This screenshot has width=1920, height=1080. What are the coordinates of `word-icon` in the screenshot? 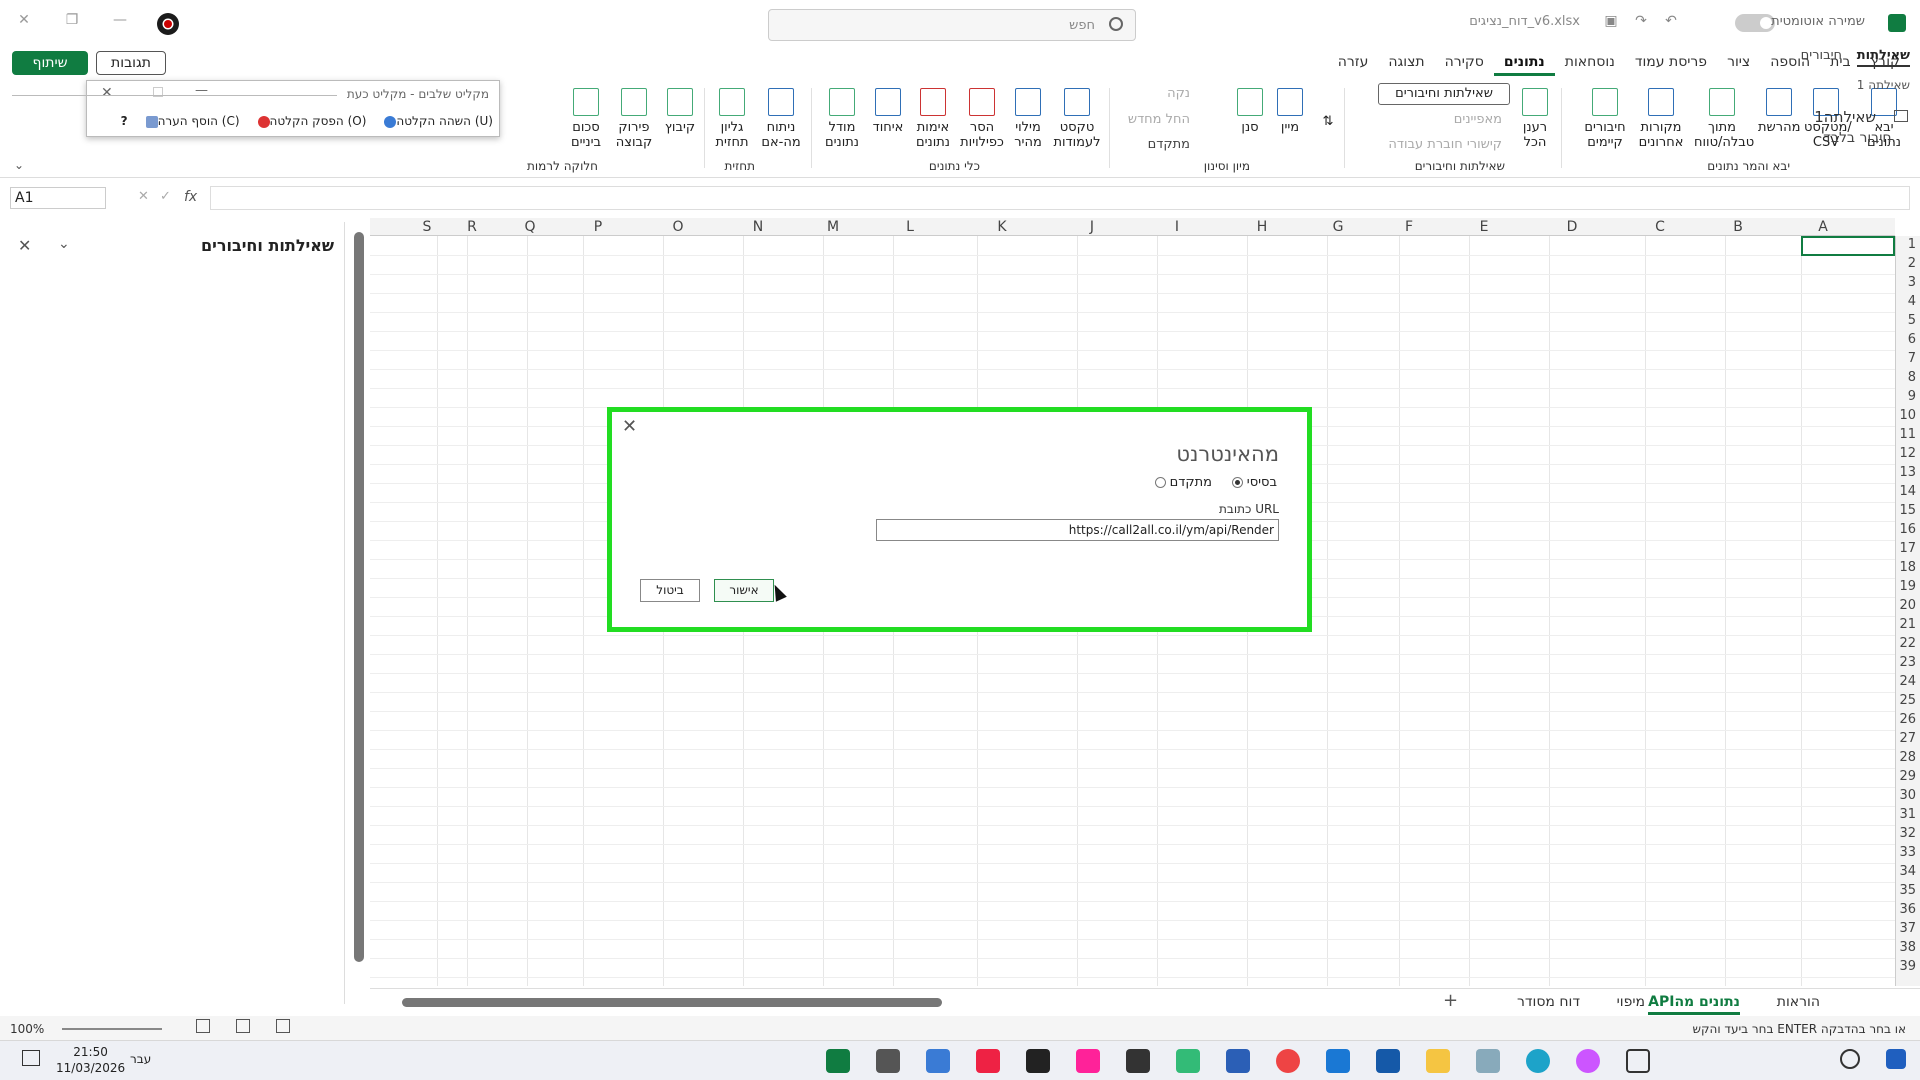 It's located at (1238, 1061).